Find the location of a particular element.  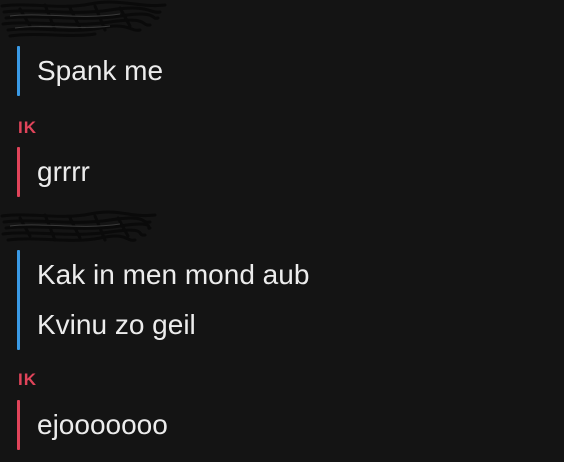

message-text: Kak in men mond aub is located at coordinates (277, 275).